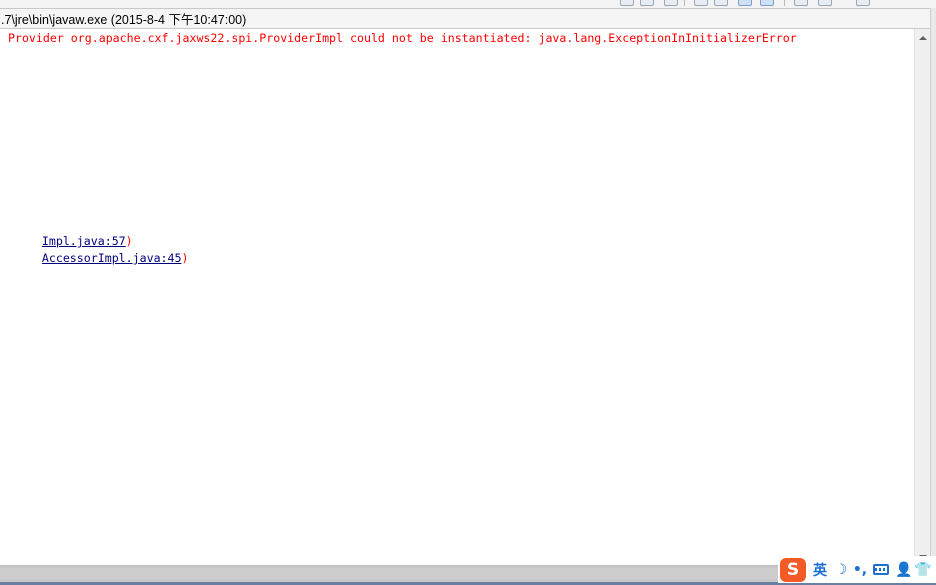 This screenshot has height=585, width=936. Describe the element at coordinates (745, 3) in the screenshot. I see `show-on-stdout-icon` at that location.